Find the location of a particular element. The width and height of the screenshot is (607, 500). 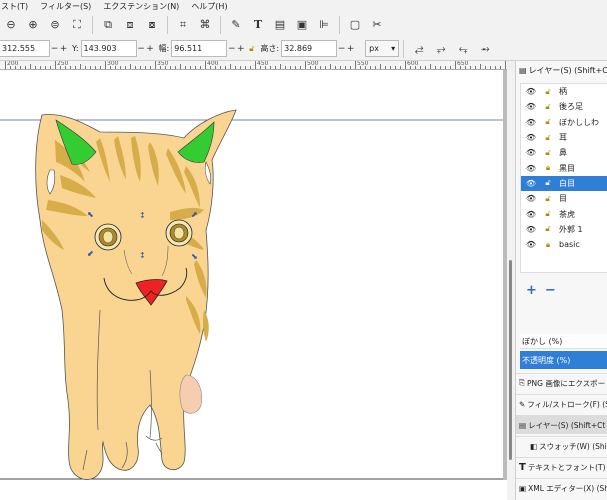

align-icon: ⊫ is located at coordinates (324, 25).